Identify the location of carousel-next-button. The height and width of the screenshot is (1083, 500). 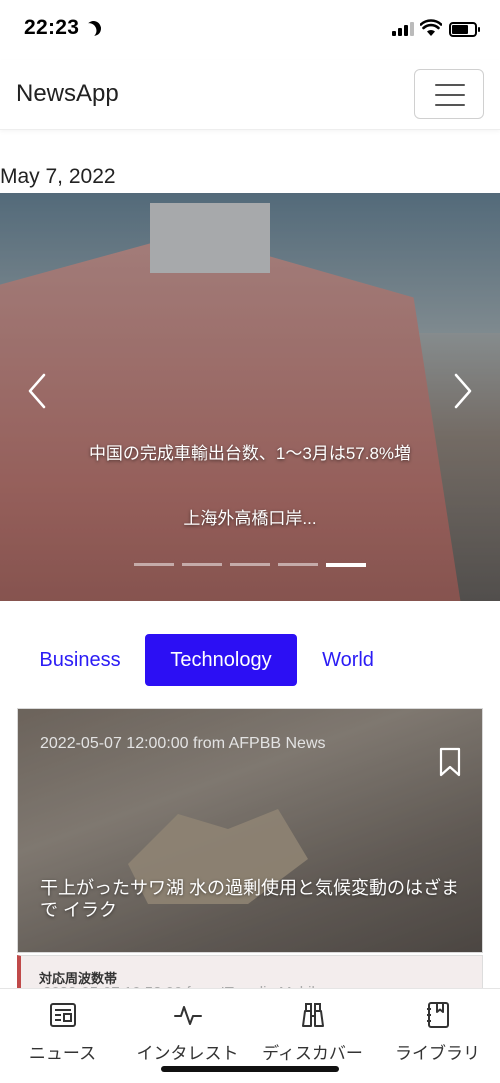
(463, 391).